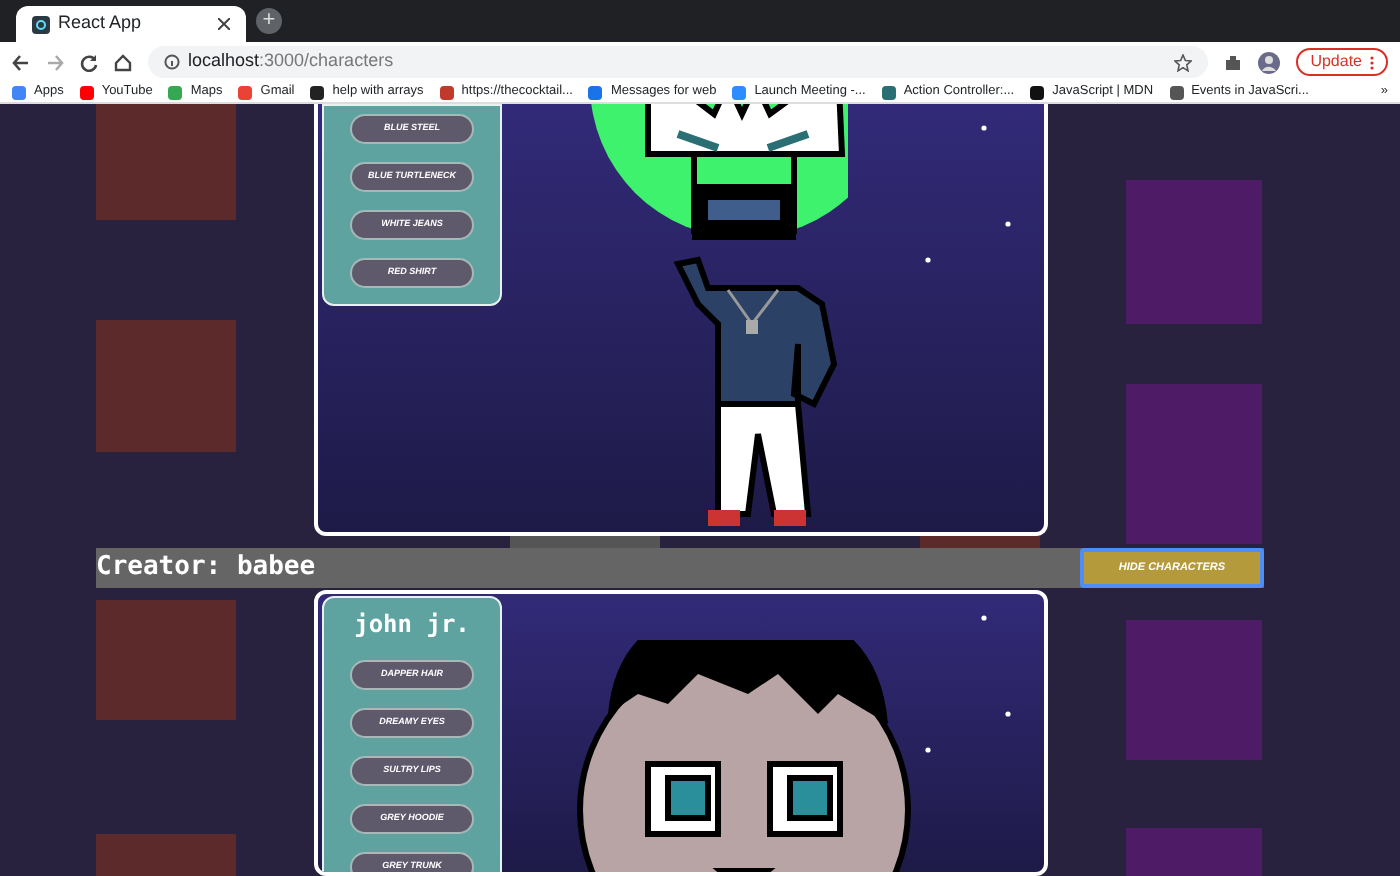 This screenshot has height=876, width=1400. I want to click on browser-tab: React App, so click(131, 24).